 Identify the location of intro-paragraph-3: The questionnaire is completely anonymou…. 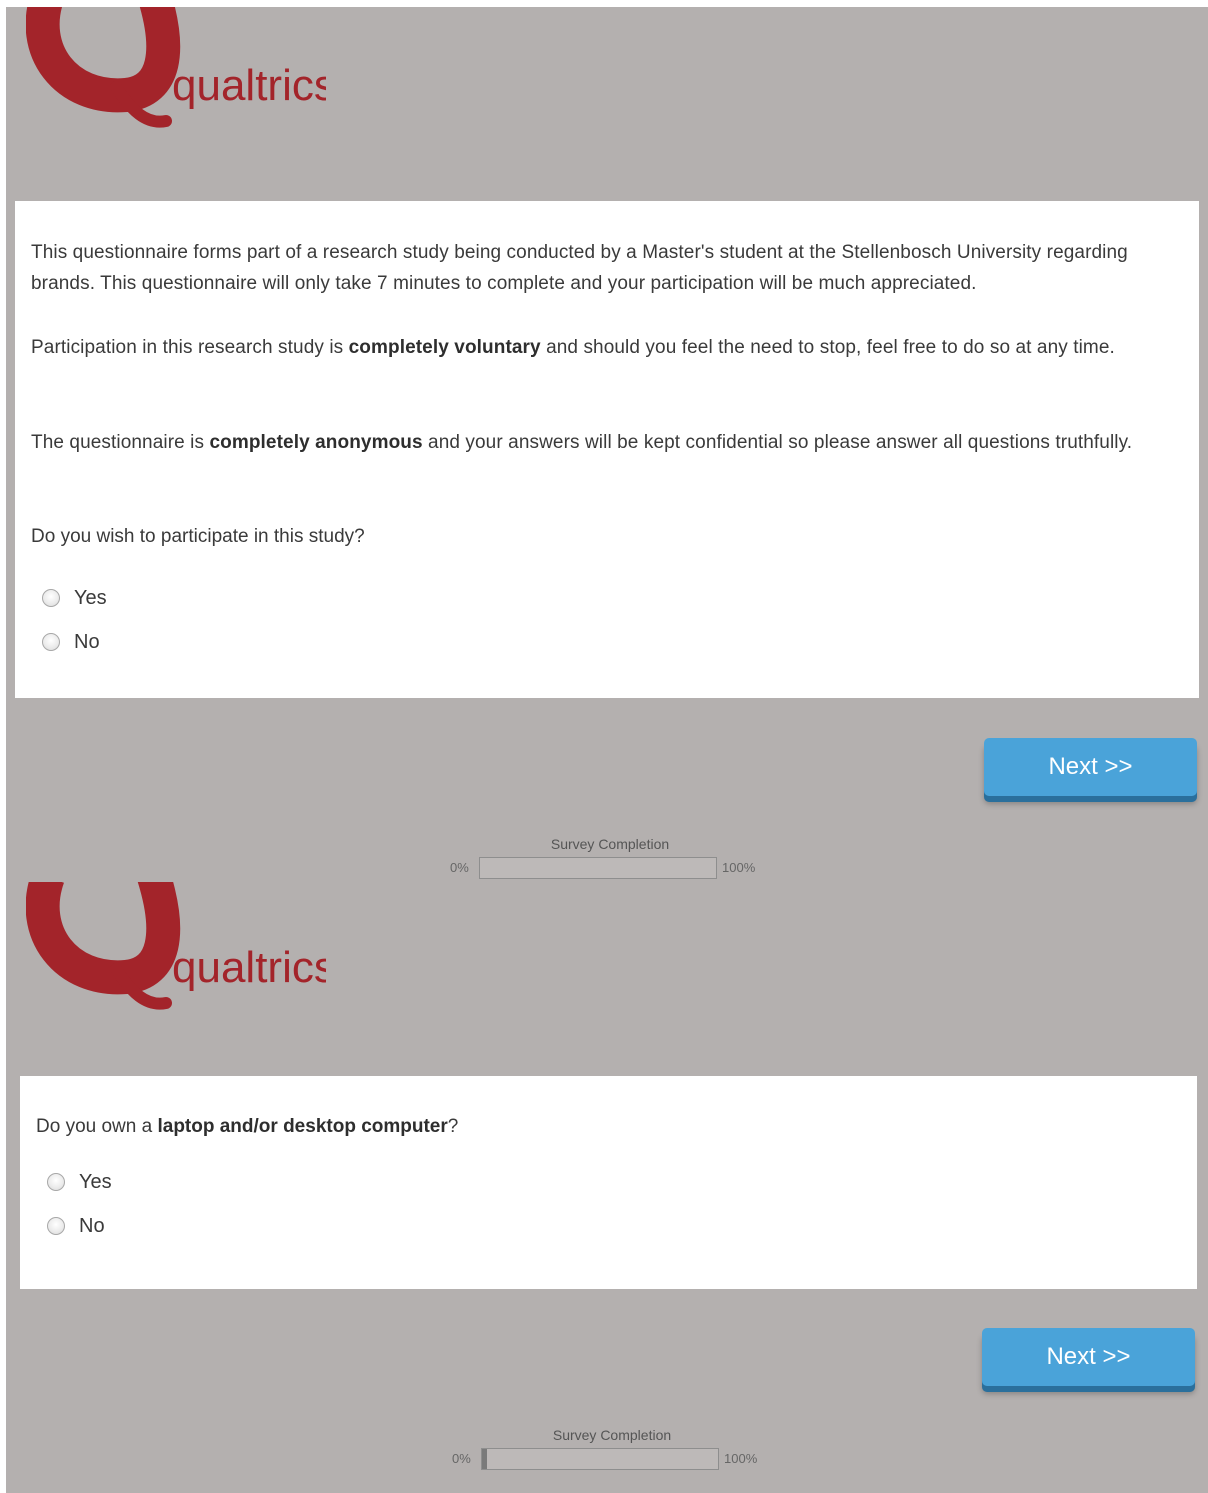
(582, 442).